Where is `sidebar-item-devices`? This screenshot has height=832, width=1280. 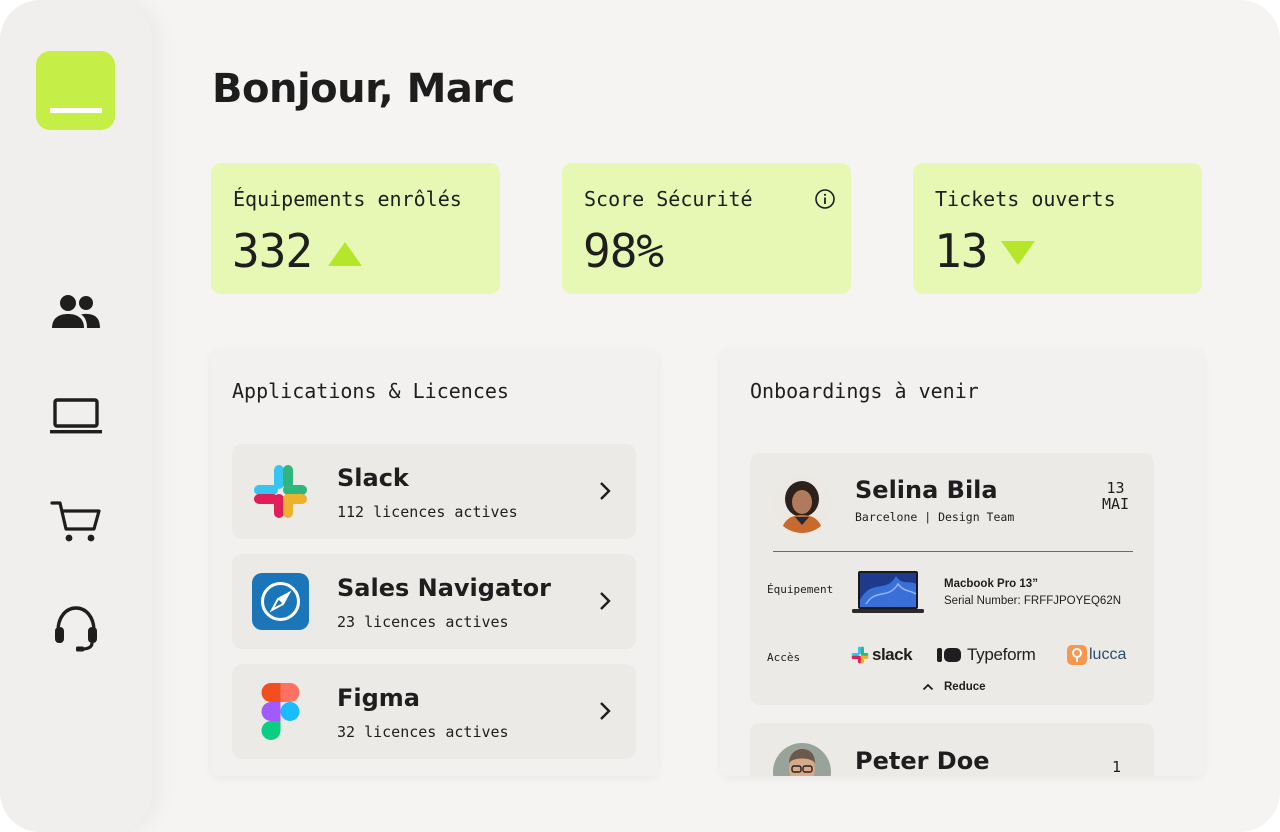 sidebar-item-devices is located at coordinates (76, 416).